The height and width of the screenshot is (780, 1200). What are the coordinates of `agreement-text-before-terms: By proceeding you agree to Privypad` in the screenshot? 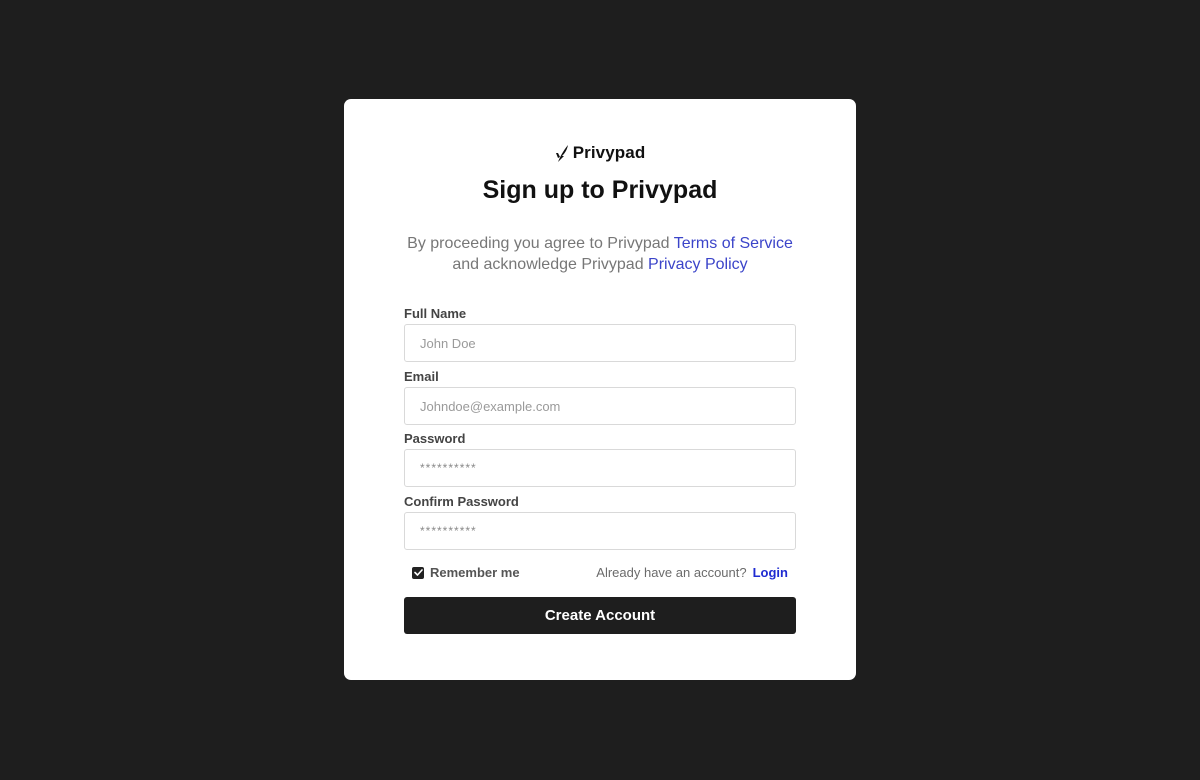 It's located at (540, 243).